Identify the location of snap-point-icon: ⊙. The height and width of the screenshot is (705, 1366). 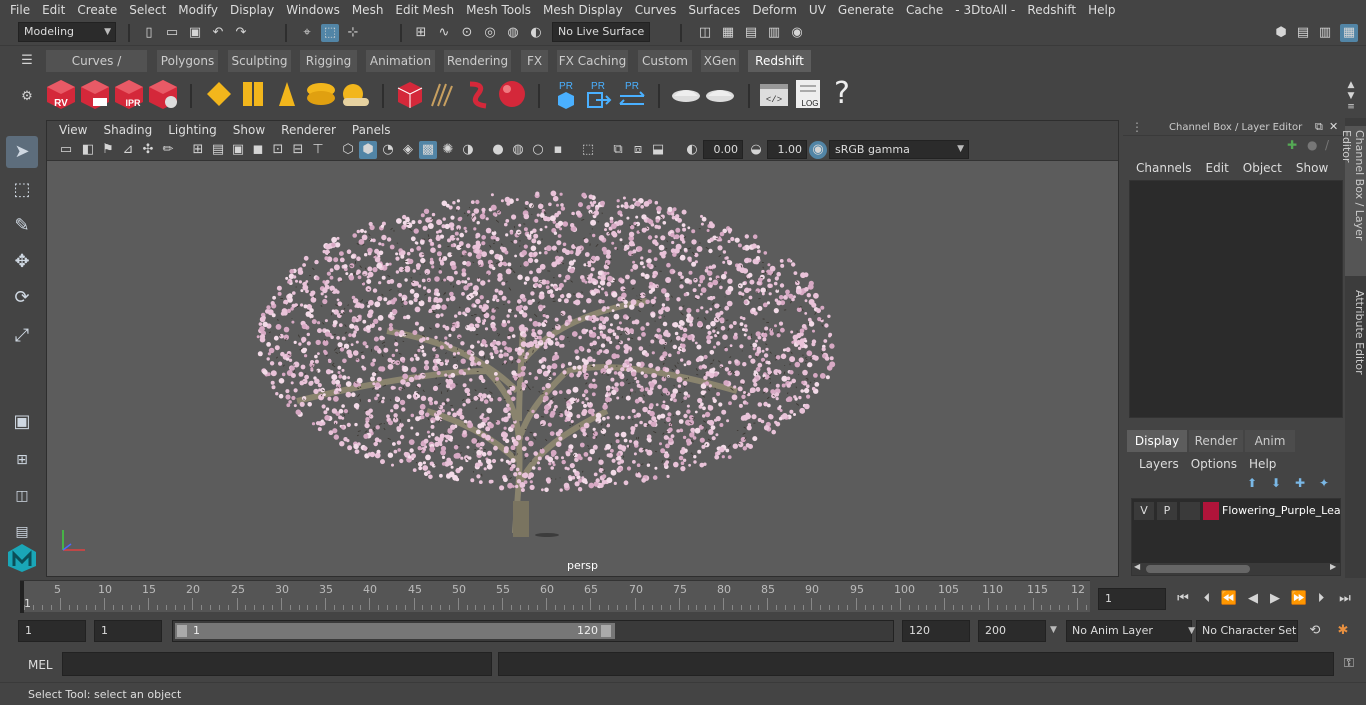
(467, 33).